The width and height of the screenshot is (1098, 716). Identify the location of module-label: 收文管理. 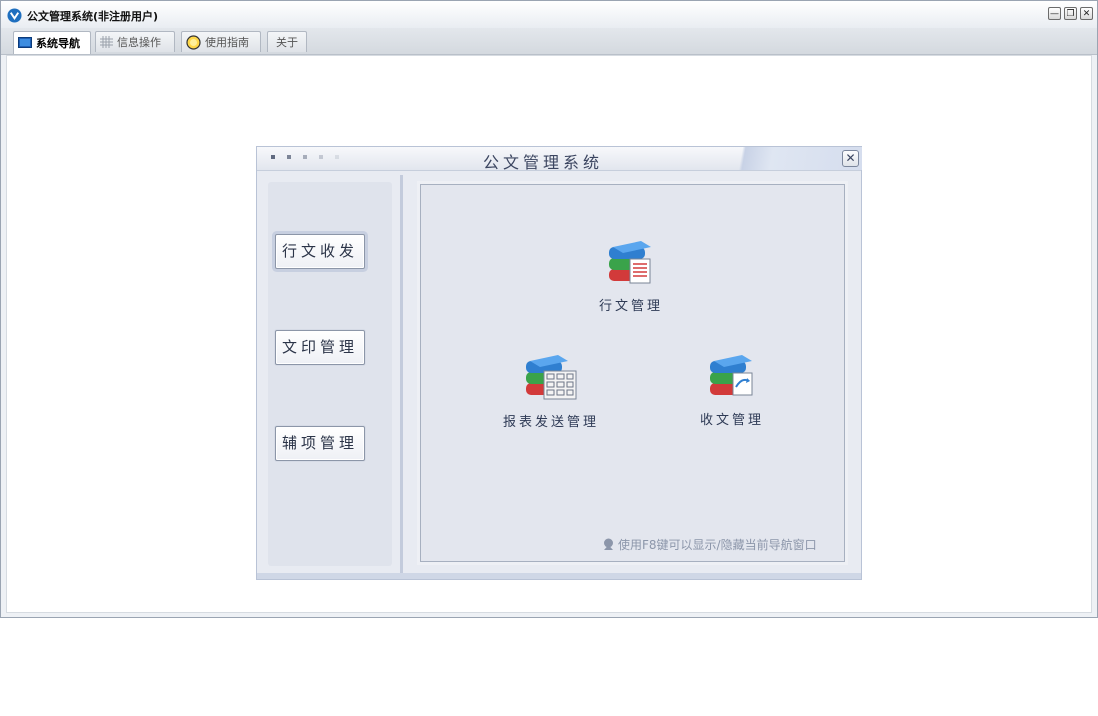
(731, 420).